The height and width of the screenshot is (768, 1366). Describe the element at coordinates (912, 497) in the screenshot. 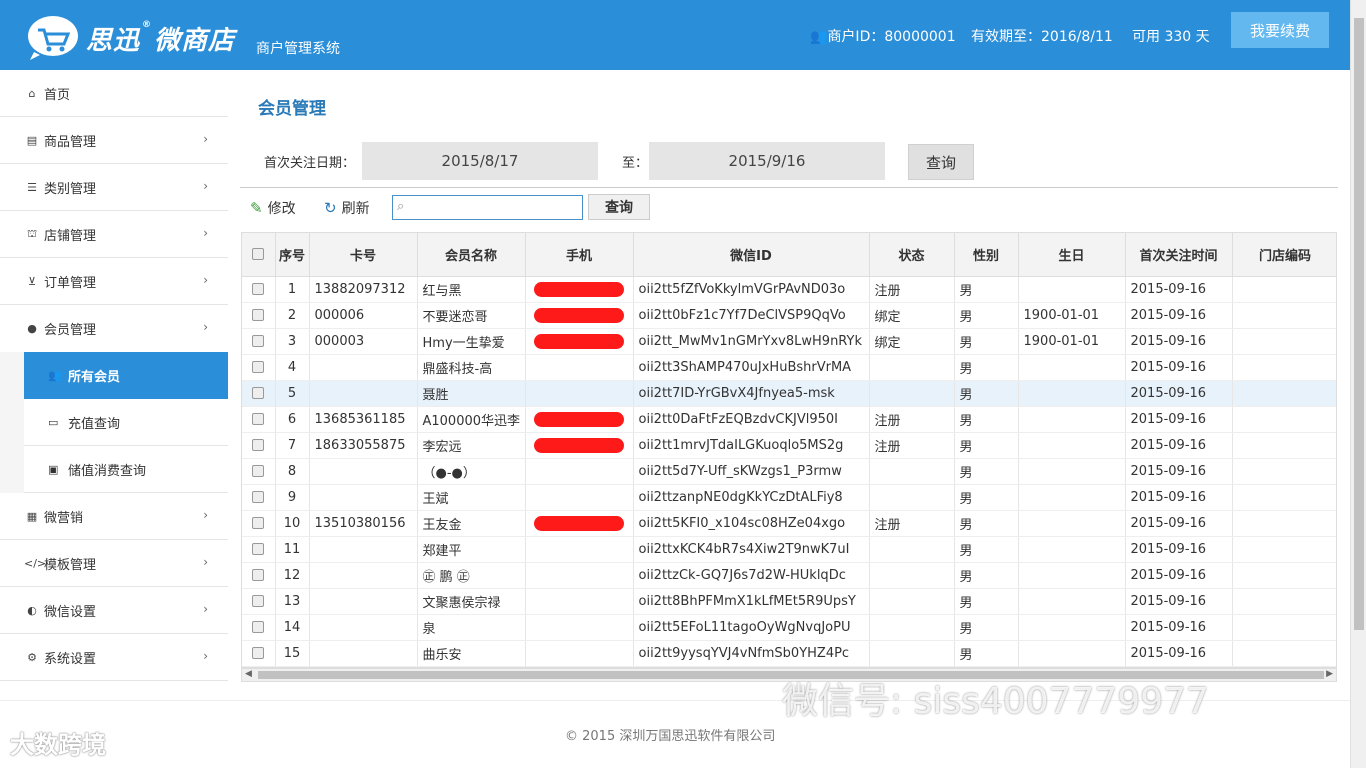

I see `cell-status` at that location.